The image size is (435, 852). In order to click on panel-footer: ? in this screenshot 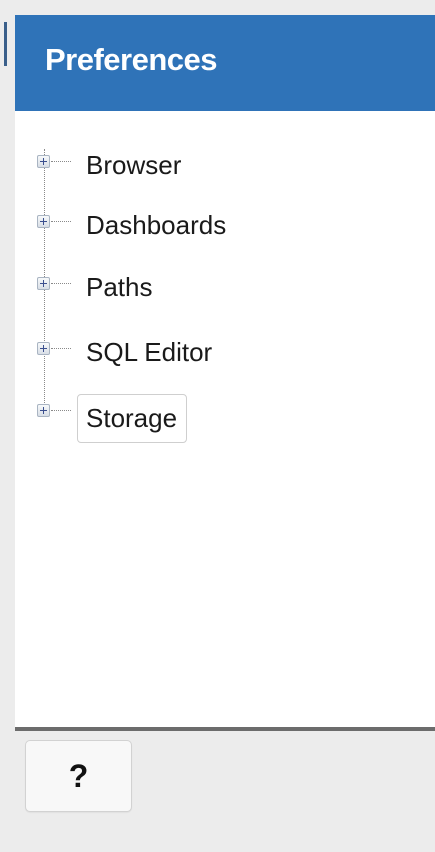, I will do `click(225, 789)`.